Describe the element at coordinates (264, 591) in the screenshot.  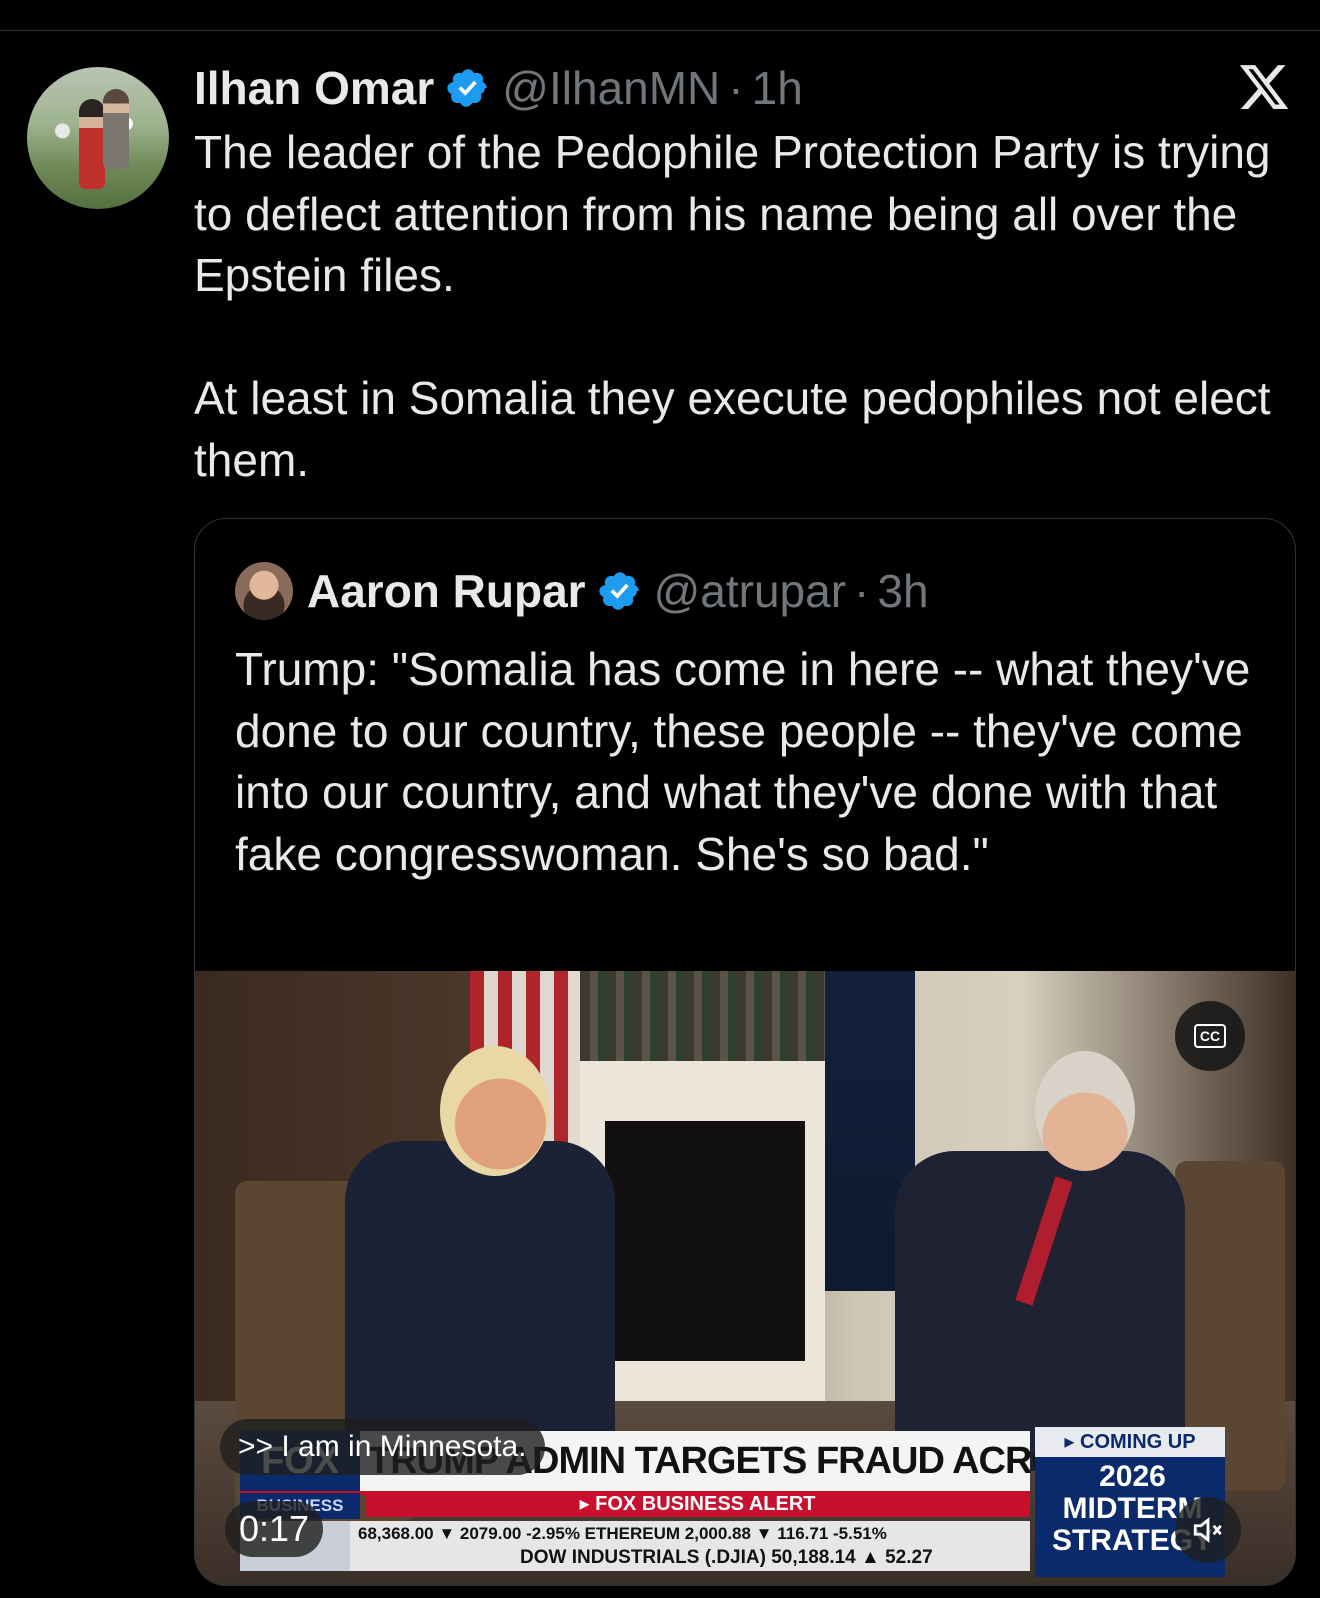
I see `quoted-author-avatar` at that location.